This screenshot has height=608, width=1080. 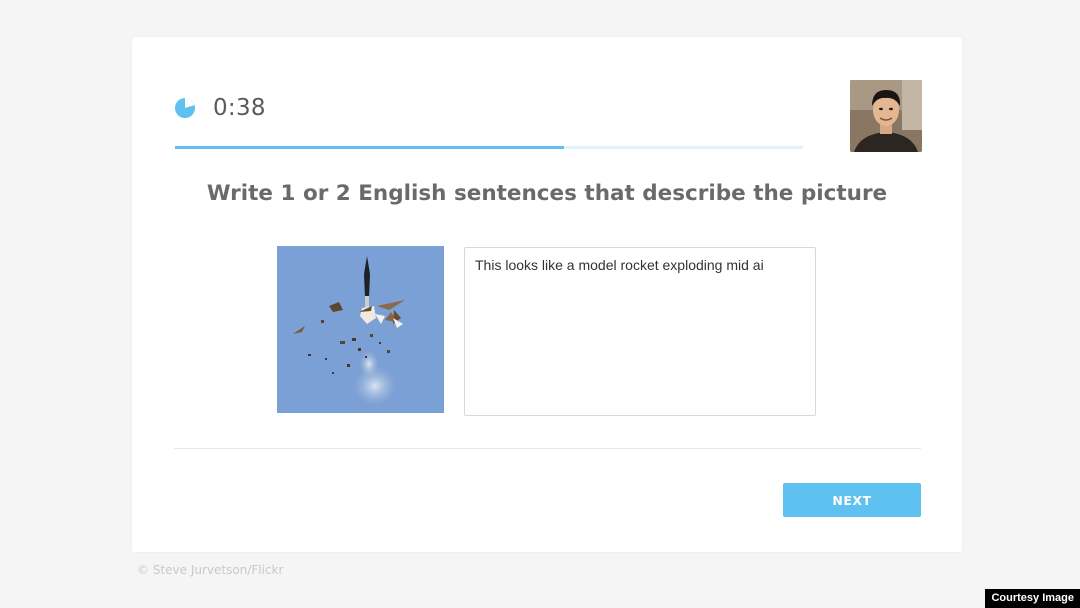 I want to click on courtesy-label: Courtesy Image, so click(x=1032, y=598).